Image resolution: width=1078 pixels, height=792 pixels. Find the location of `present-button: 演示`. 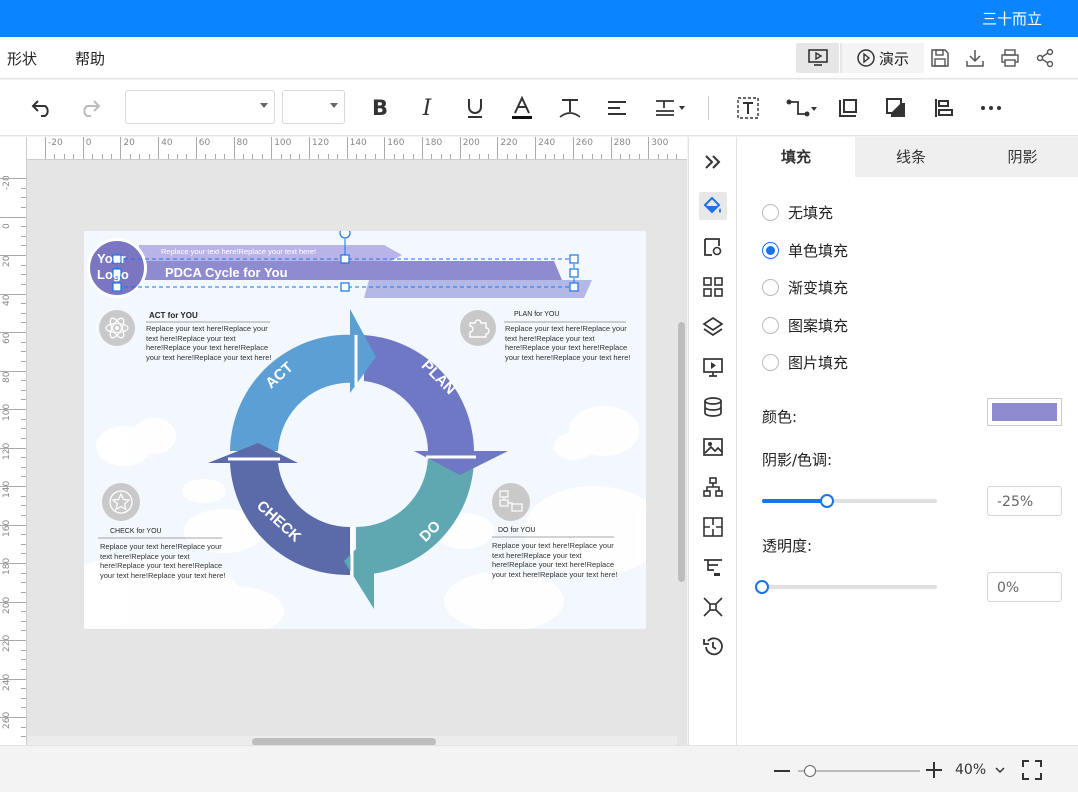

present-button: 演示 is located at coordinates (883, 58).